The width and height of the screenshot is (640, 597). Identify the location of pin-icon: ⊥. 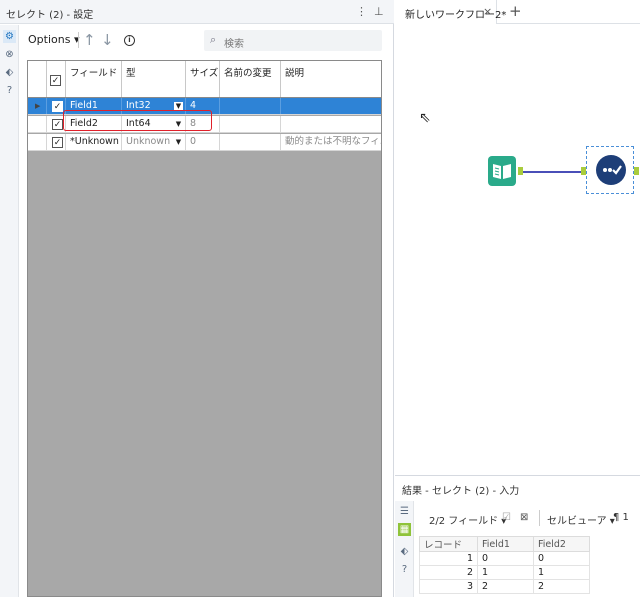
(379, 11).